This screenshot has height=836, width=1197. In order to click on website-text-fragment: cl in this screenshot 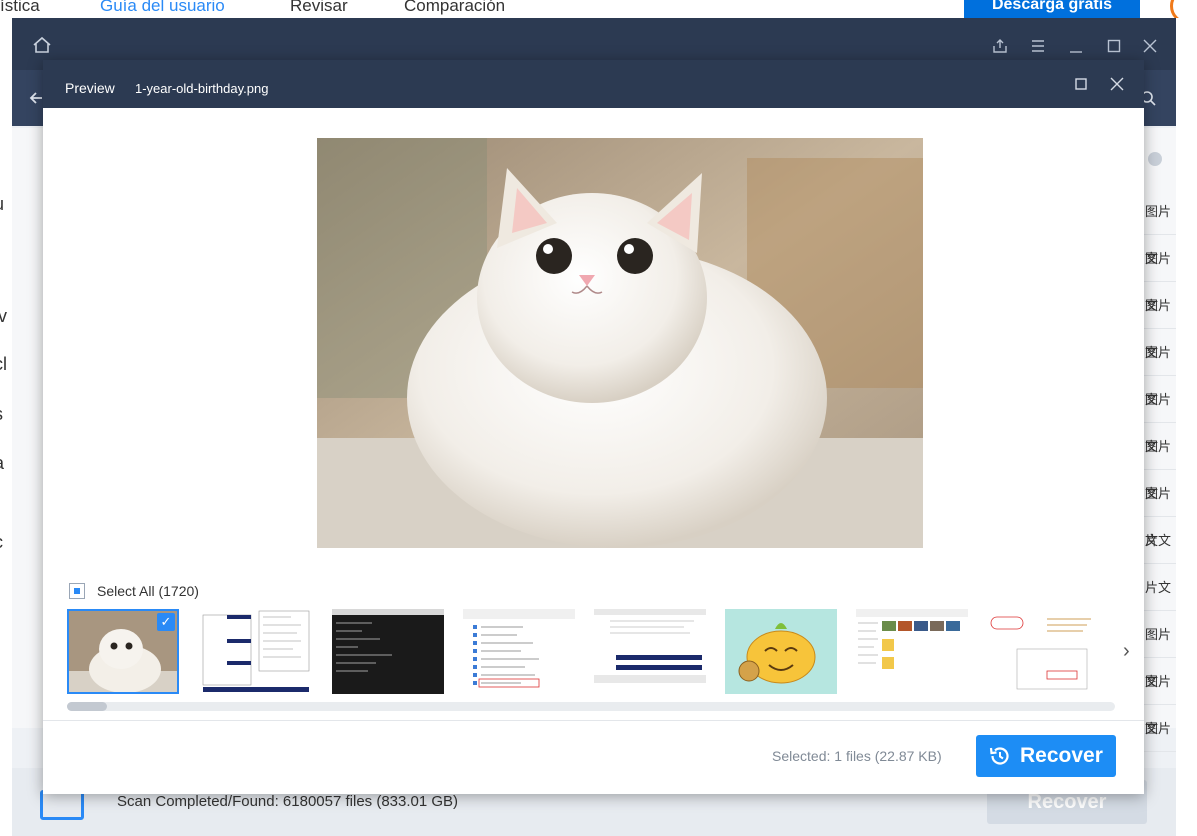, I will do `click(3, 364)`.